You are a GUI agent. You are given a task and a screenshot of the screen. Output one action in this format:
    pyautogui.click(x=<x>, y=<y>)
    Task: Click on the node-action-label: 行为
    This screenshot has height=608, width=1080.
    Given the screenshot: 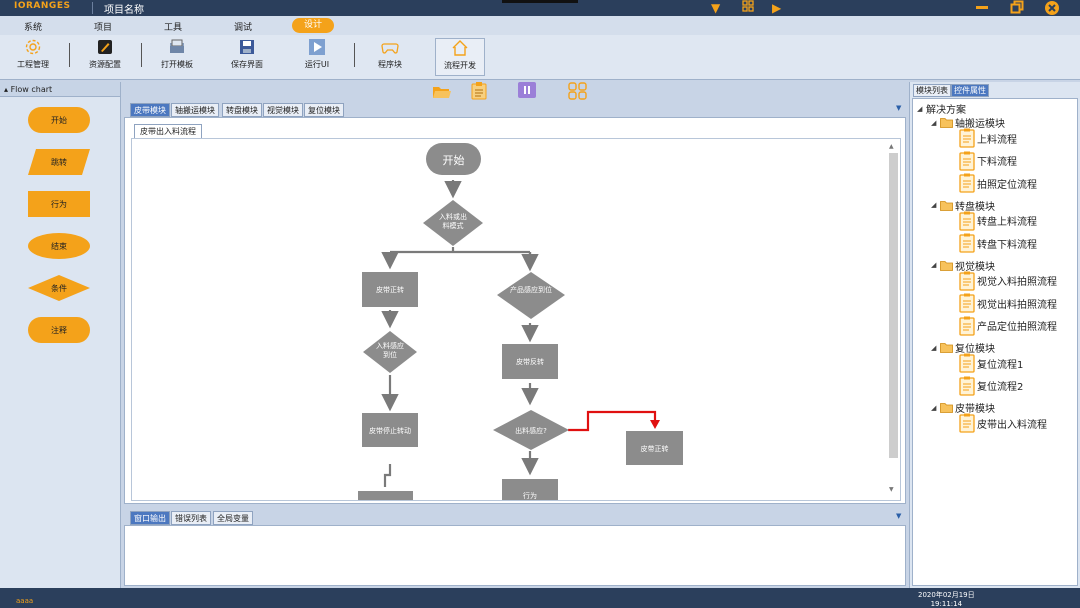 What is the action you would take?
    pyautogui.click(x=530, y=496)
    